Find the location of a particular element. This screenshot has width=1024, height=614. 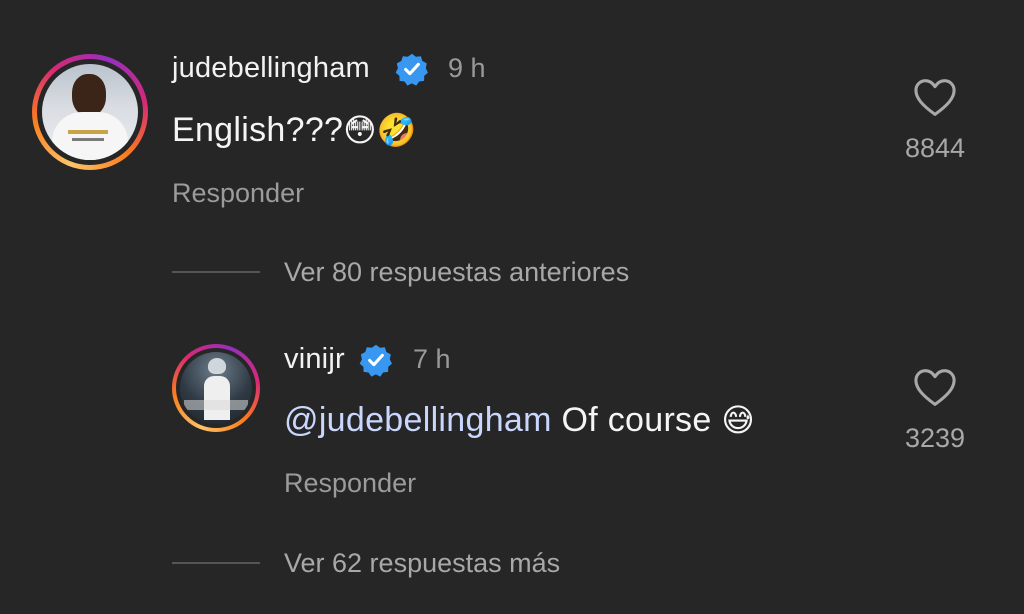

like-count: 8844 is located at coordinates (935, 148).